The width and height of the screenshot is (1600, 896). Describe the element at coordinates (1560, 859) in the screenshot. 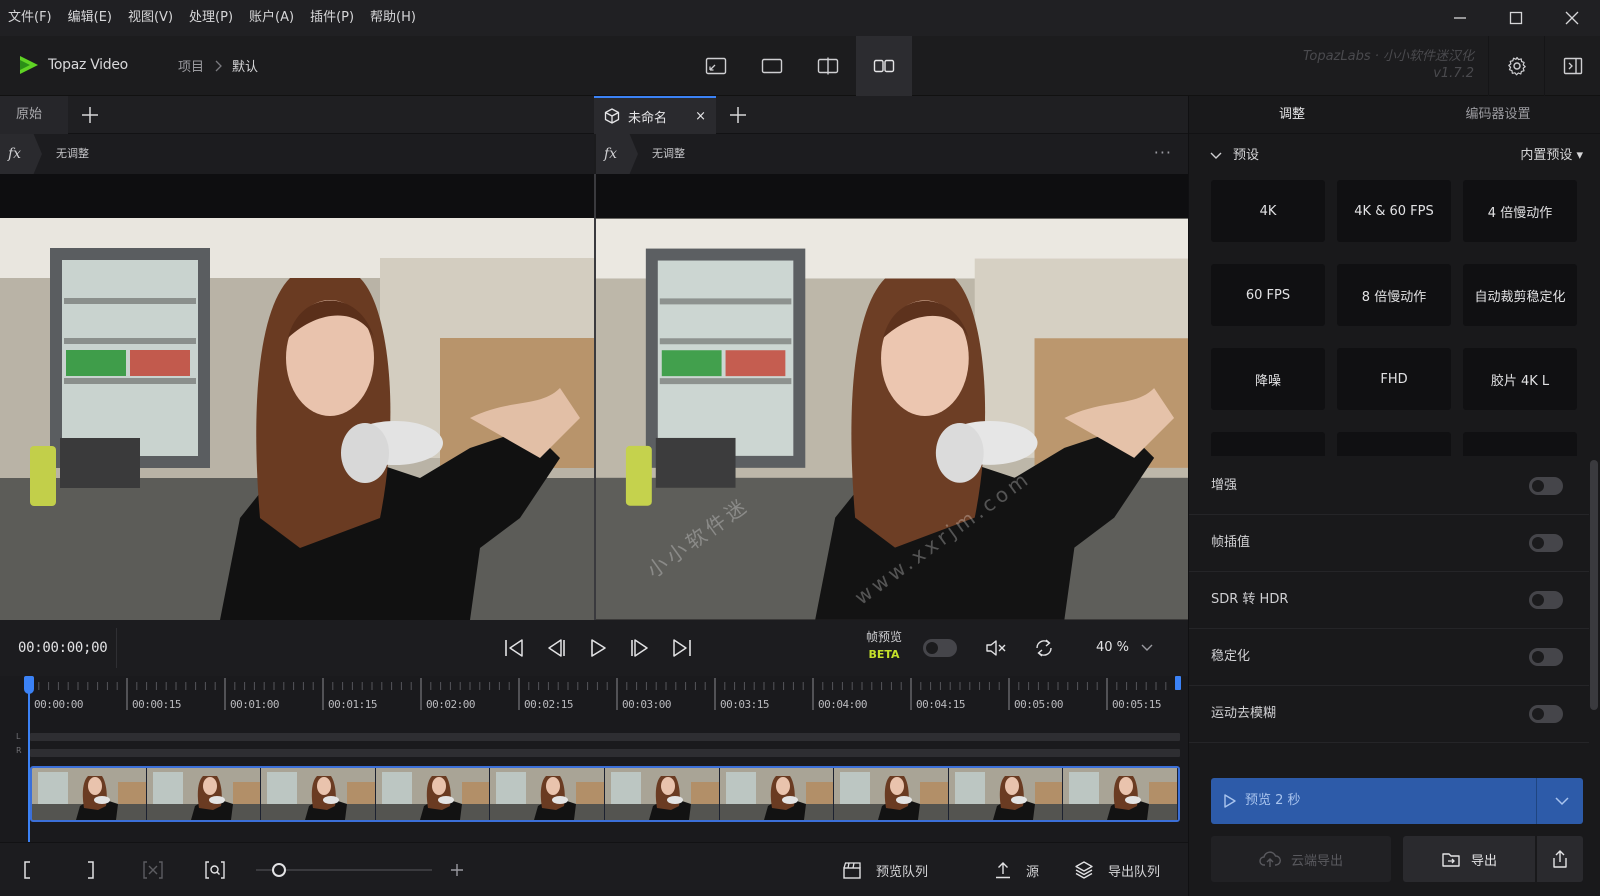

I see `share-button` at that location.